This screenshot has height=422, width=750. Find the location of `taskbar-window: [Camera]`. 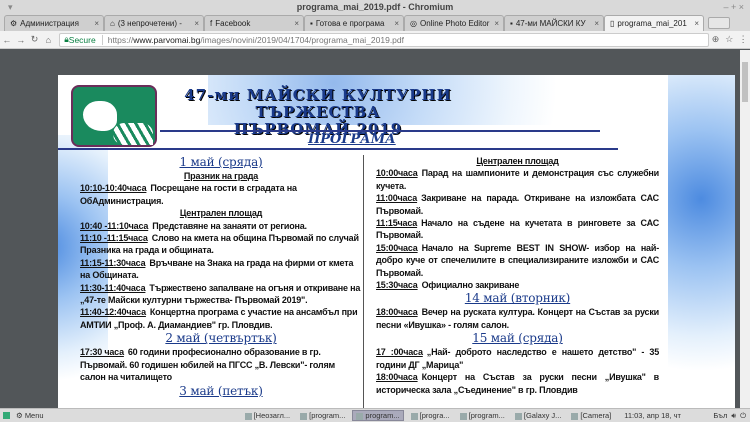

taskbar-window: [Camera] is located at coordinates (591, 415).